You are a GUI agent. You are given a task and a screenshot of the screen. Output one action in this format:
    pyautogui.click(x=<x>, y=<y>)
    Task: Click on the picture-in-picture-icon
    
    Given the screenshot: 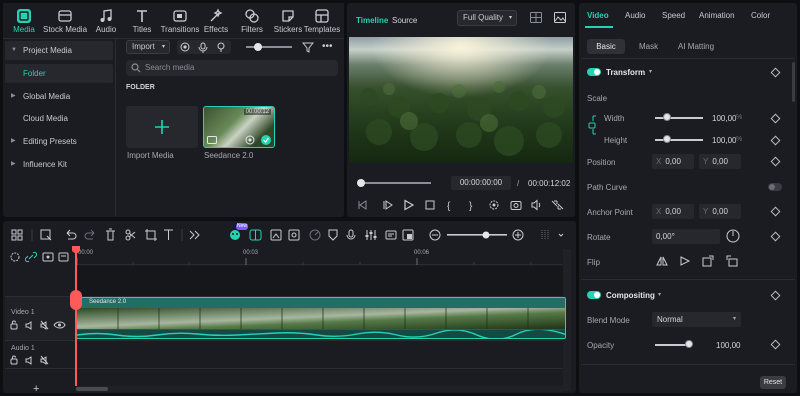 What is the action you would take?
    pyautogui.click(x=408, y=235)
    